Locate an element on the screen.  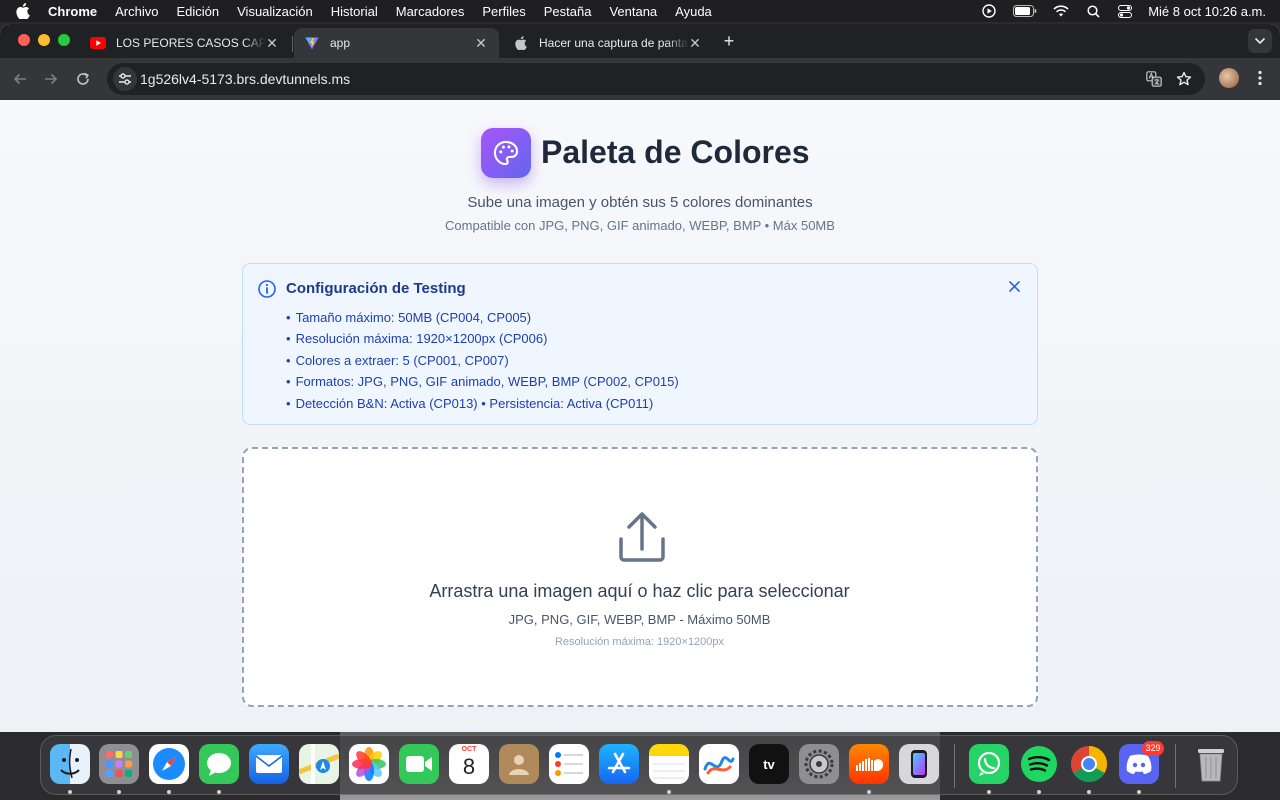
url-text: 1g526lv4-5173.brs.devtunnels.ms is located at coordinates (245, 79).